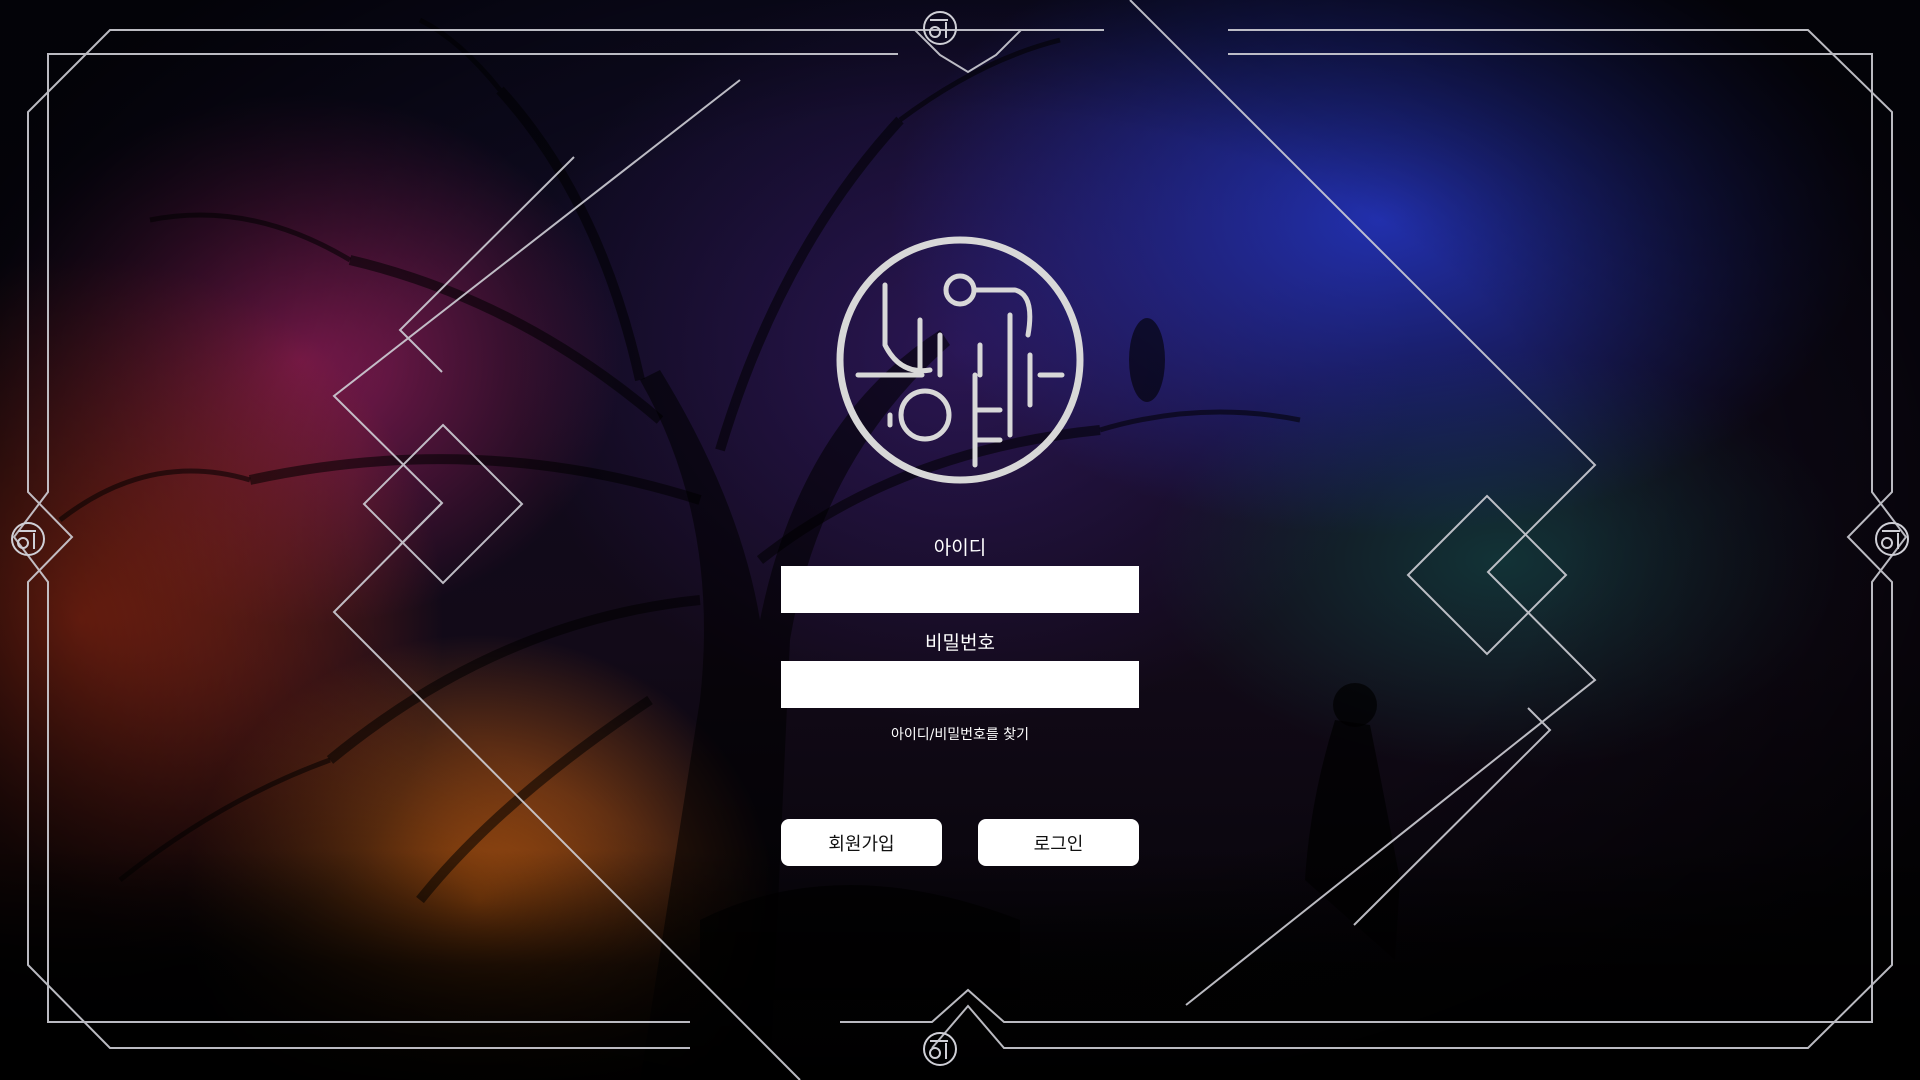 The image size is (1920, 1080). Describe the element at coordinates (960, 360) in the screenshot. I see `brand-logo-icon` at that location.